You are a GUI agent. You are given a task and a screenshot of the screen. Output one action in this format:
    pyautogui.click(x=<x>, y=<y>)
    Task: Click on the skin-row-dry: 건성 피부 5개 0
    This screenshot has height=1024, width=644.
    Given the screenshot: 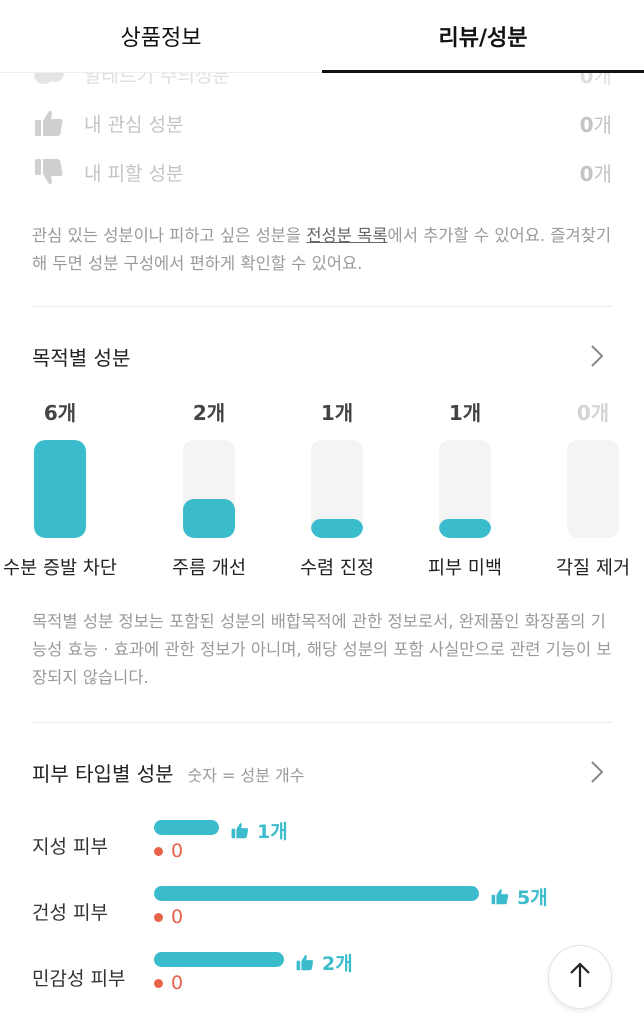 What is the action you would take?
    pyautogui.click(x=312, y=916)
    